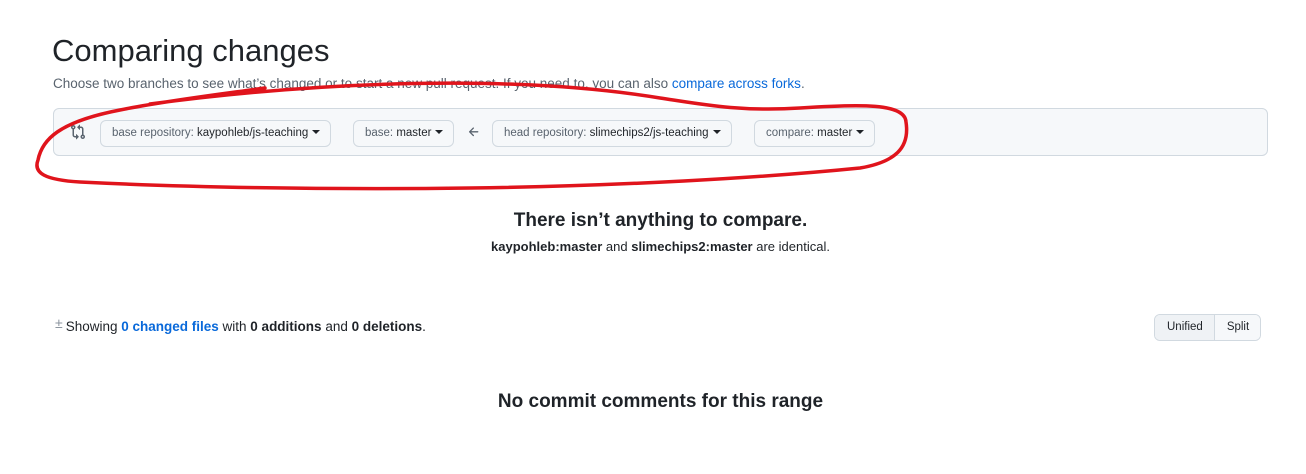 Image resolution: width=1306 pixels, height=474 pixels. Describe the element at coordinates (381, 133) in the screenshot. I see `base-branch-label: base:` at that location.